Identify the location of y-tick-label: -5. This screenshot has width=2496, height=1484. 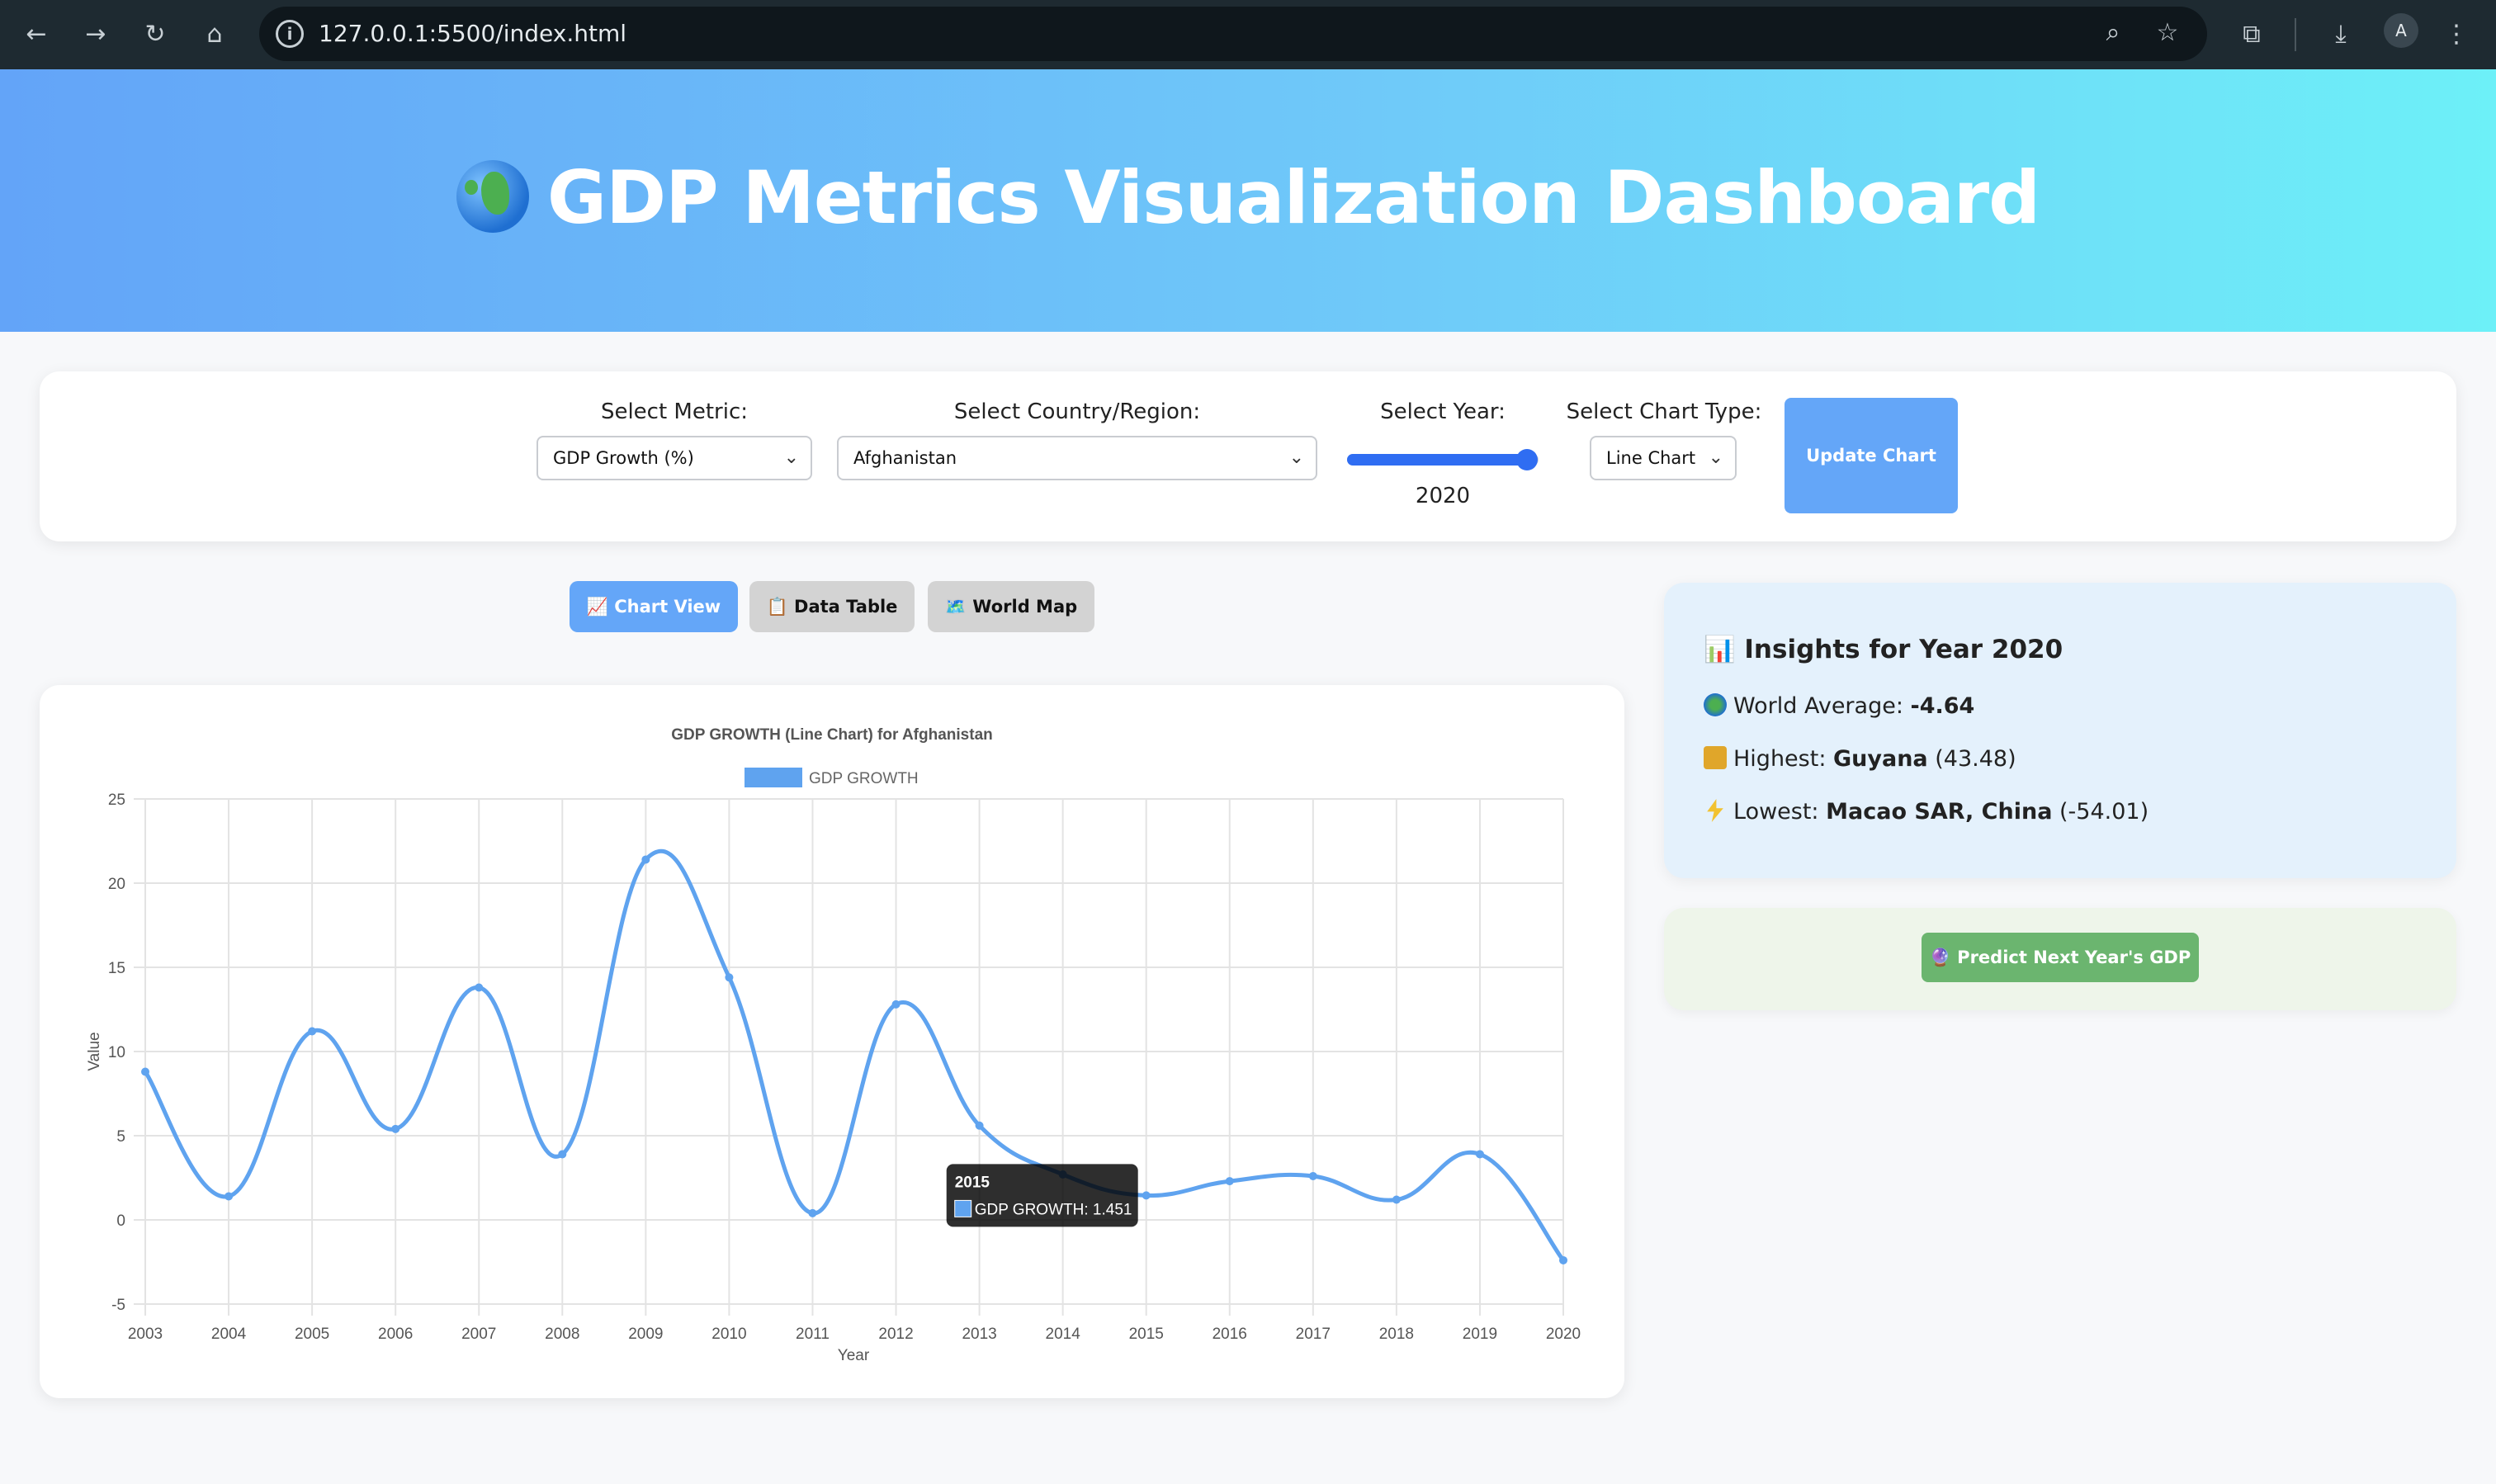
(118, 1305).